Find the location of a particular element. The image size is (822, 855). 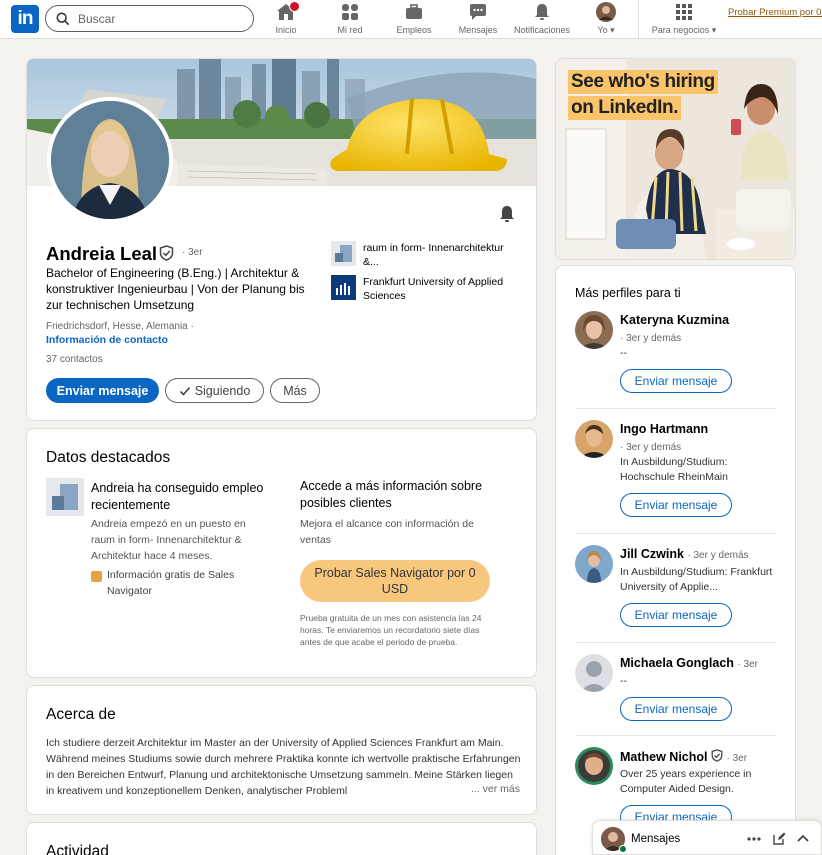

person-name: Mathew Nichol is located at coordinates (664, 757).